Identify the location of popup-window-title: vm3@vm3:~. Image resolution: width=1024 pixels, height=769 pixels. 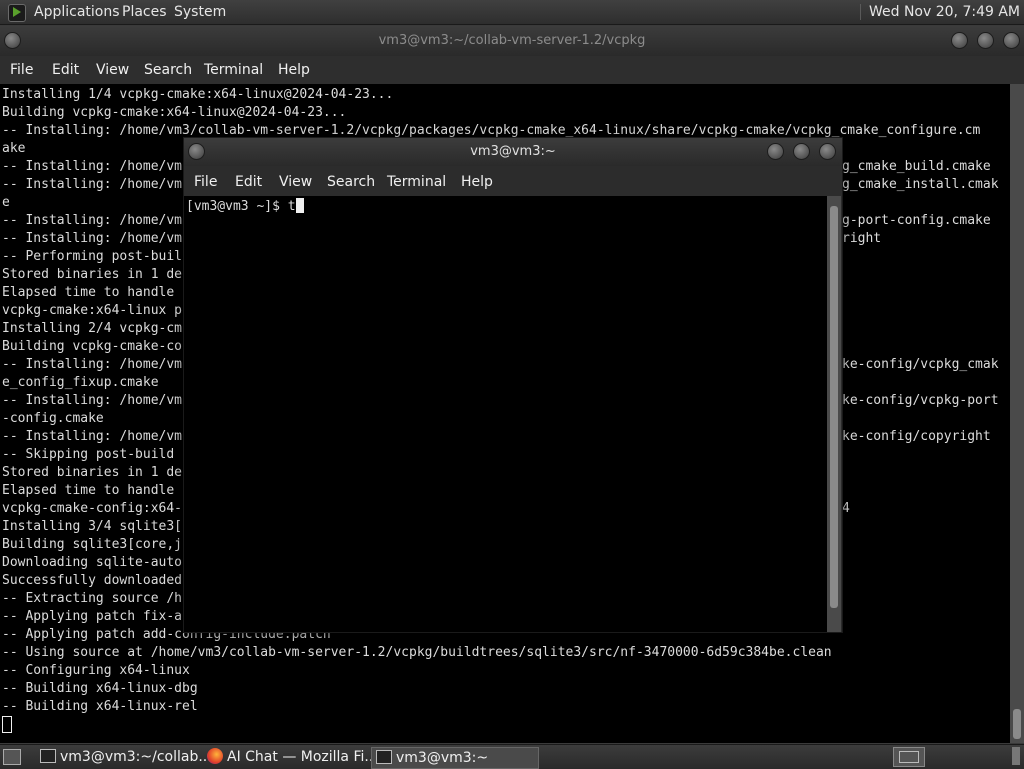
(513, 151).